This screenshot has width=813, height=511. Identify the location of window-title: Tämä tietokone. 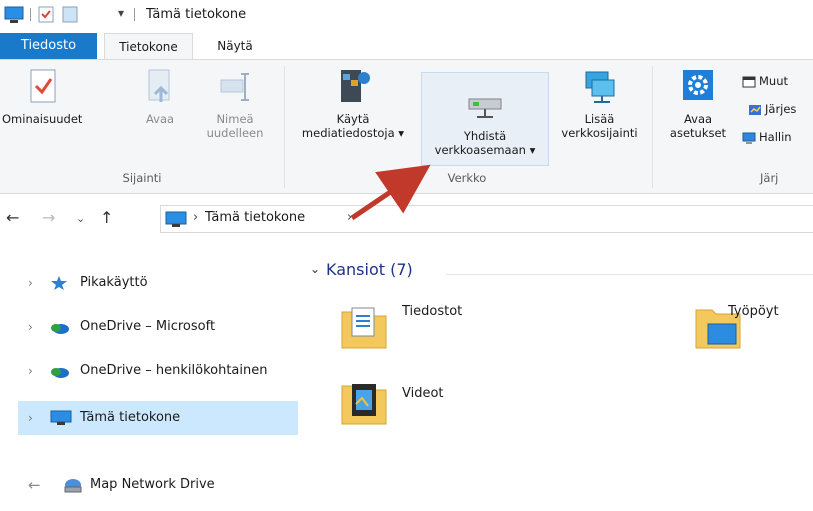
(196, 14).